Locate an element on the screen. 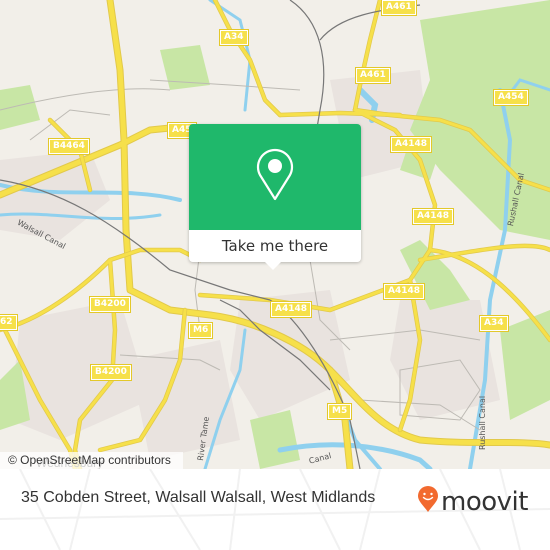  popup-header is located at coordinates (275, 177).